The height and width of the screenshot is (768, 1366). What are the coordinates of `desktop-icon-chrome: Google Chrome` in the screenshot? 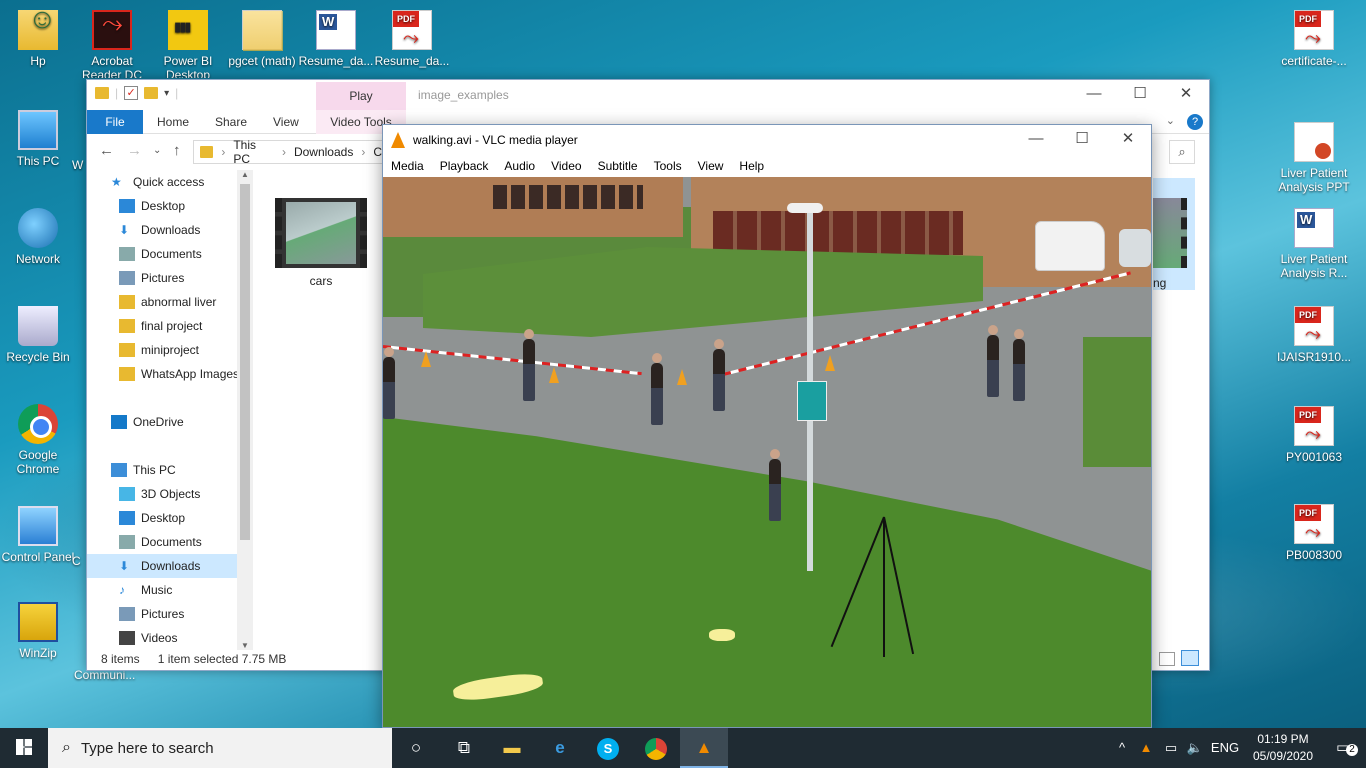 It's located at (38, 440).